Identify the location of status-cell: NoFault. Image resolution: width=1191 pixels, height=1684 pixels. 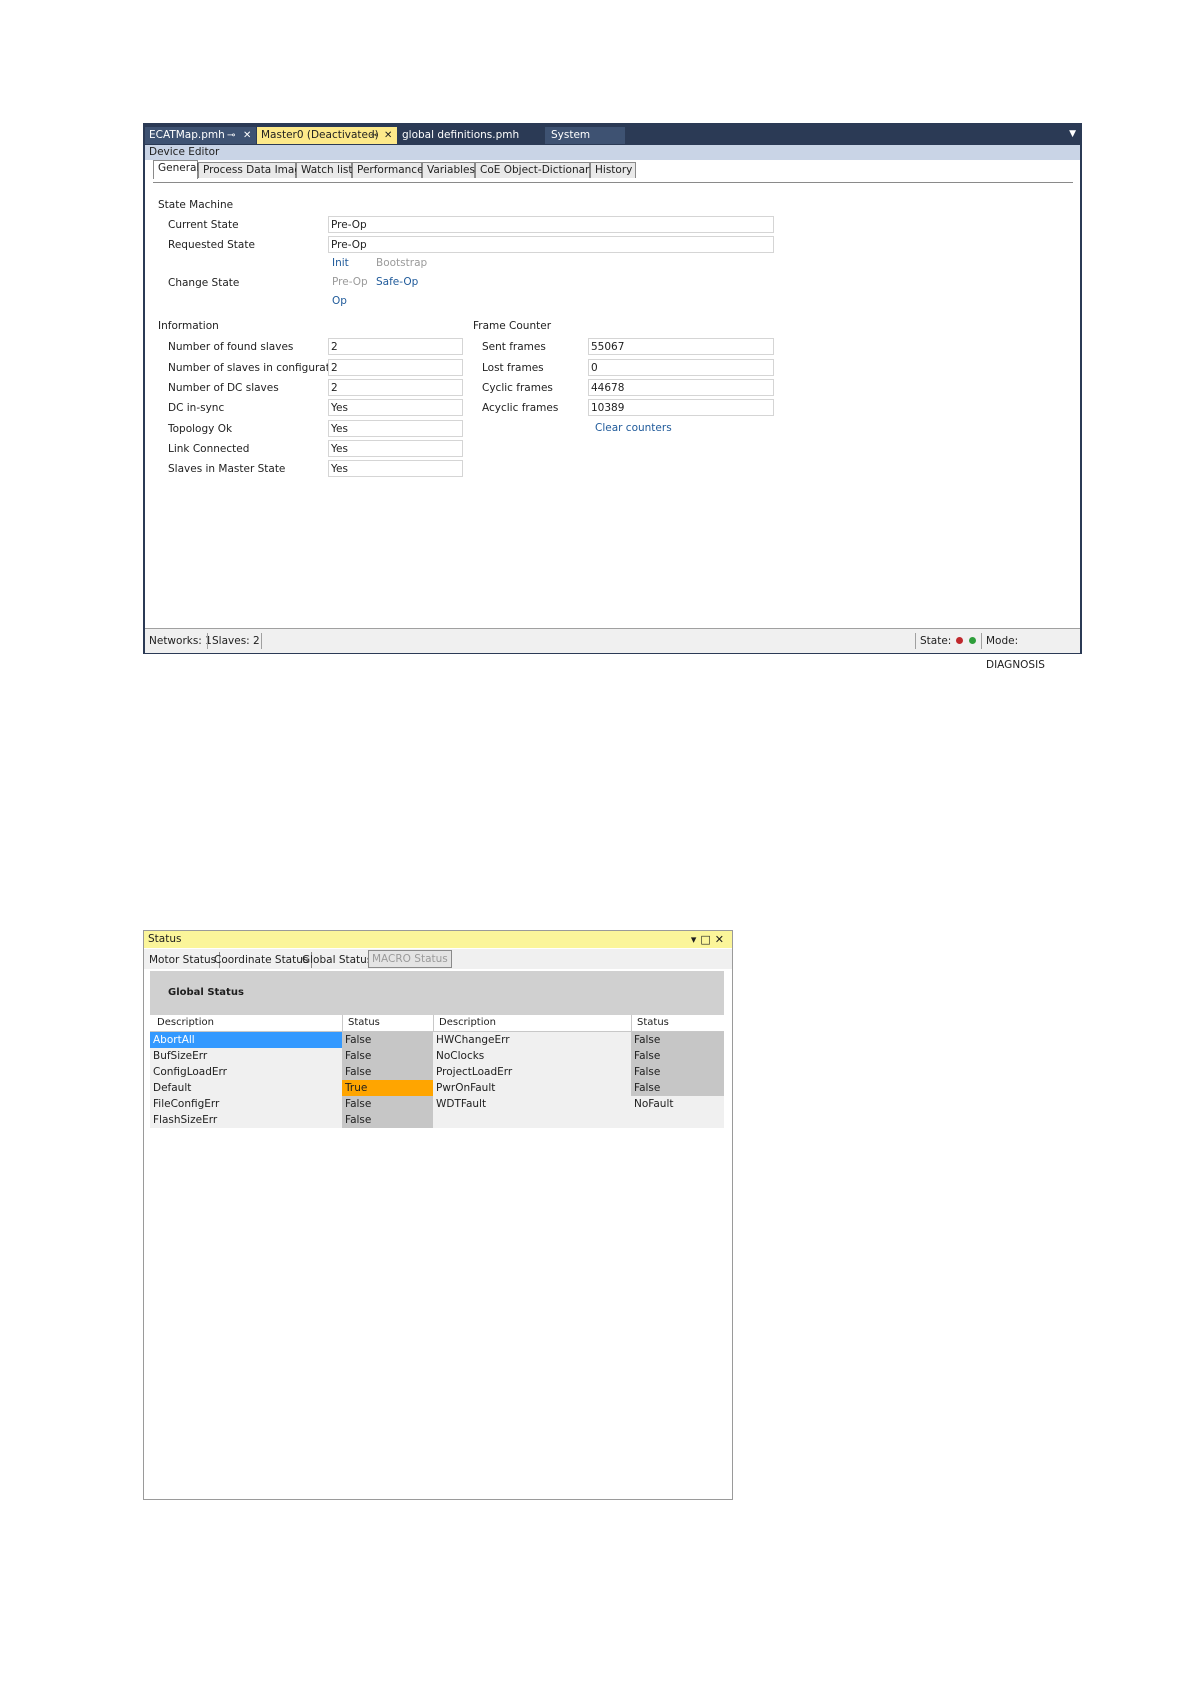
(677, 1104).